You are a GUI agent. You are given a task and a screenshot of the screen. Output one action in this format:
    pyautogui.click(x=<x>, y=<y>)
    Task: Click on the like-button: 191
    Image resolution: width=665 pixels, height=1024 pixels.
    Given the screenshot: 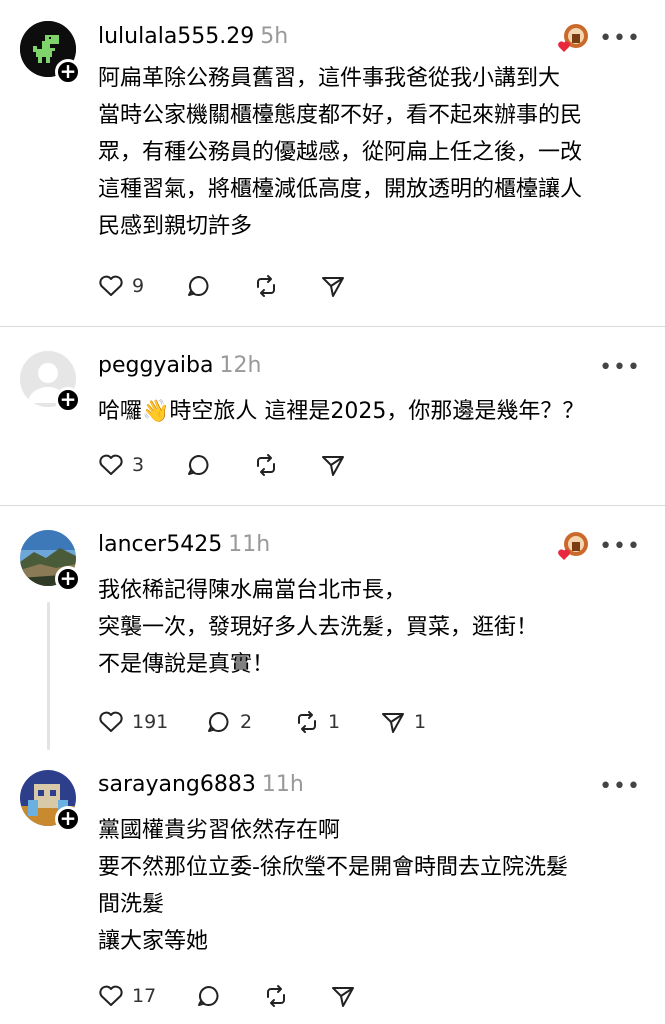 What is the action you would take?
    pyautogui.click(x=133, y=722)
    